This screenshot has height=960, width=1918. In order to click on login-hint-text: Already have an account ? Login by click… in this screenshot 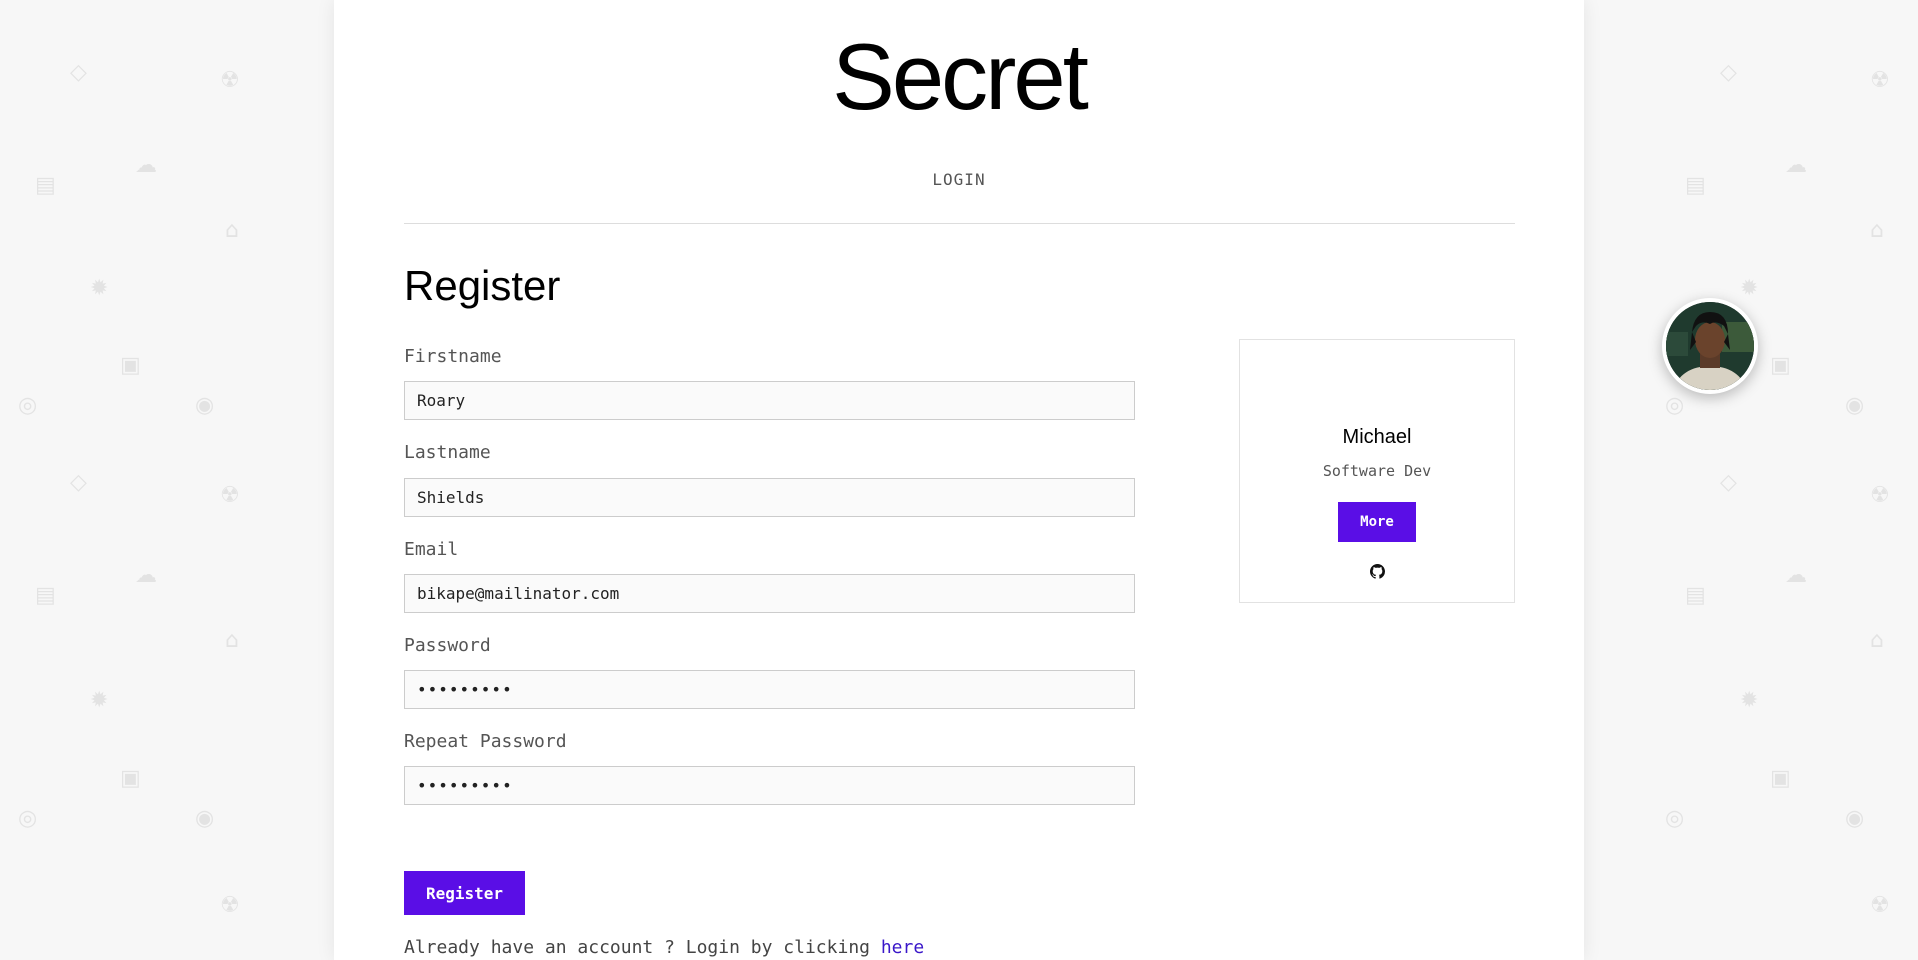, I will do `click(642, 947)`.